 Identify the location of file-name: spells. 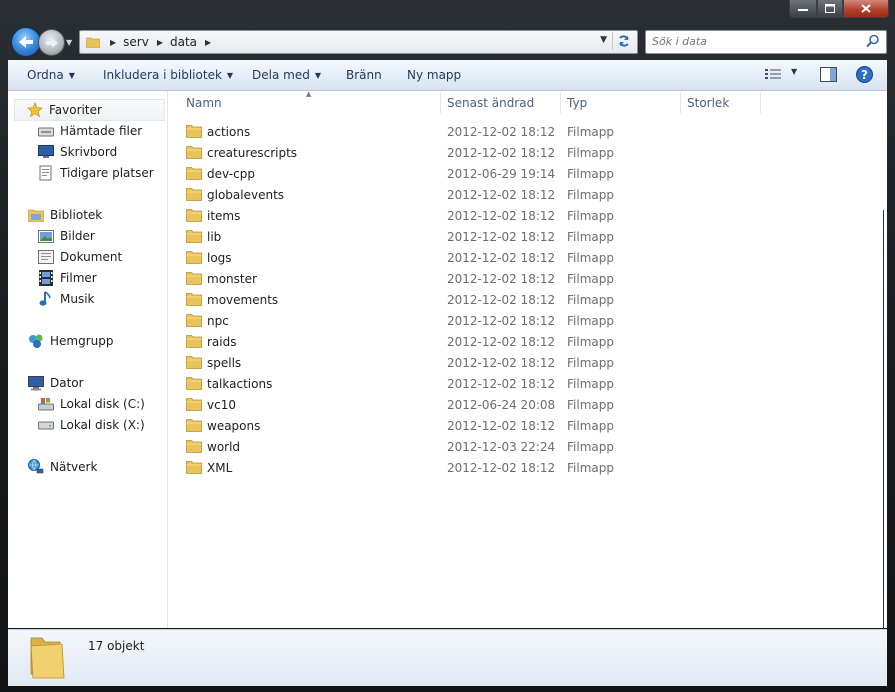
(224, 363).